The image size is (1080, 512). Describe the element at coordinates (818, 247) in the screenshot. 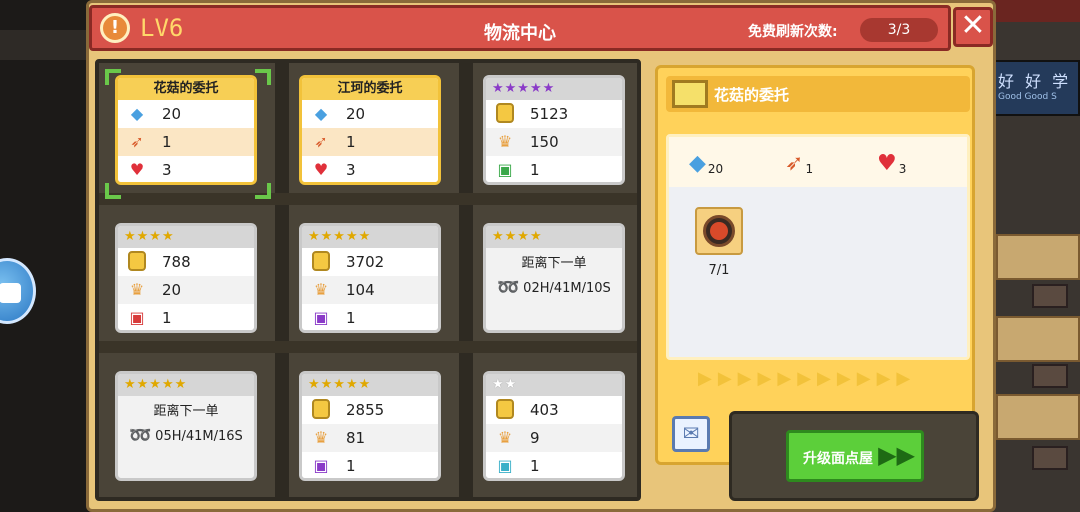

I see `detail-body: ◆ 20 ➶ 1 ♥ 3 7/1` at that location.